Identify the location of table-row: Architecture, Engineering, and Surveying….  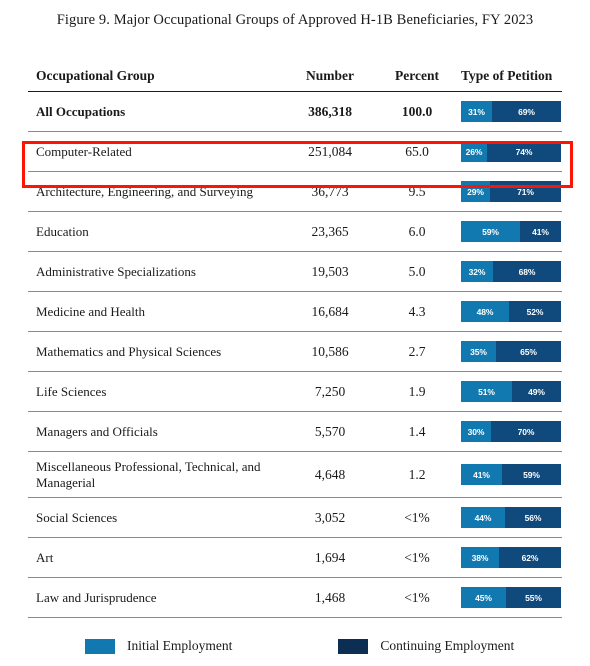
(295, 192).